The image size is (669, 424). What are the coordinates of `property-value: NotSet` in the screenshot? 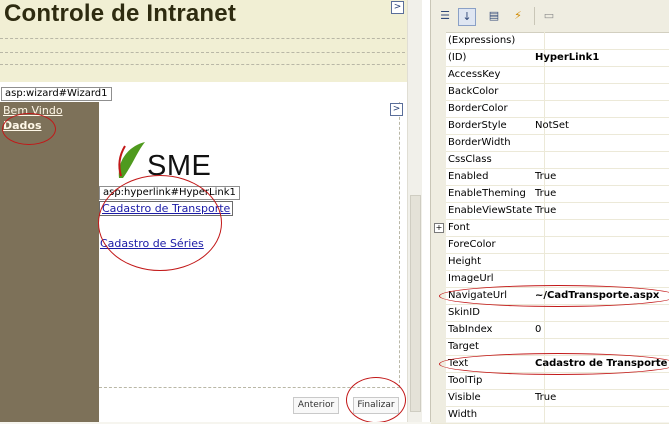 It's located at (552, 125).